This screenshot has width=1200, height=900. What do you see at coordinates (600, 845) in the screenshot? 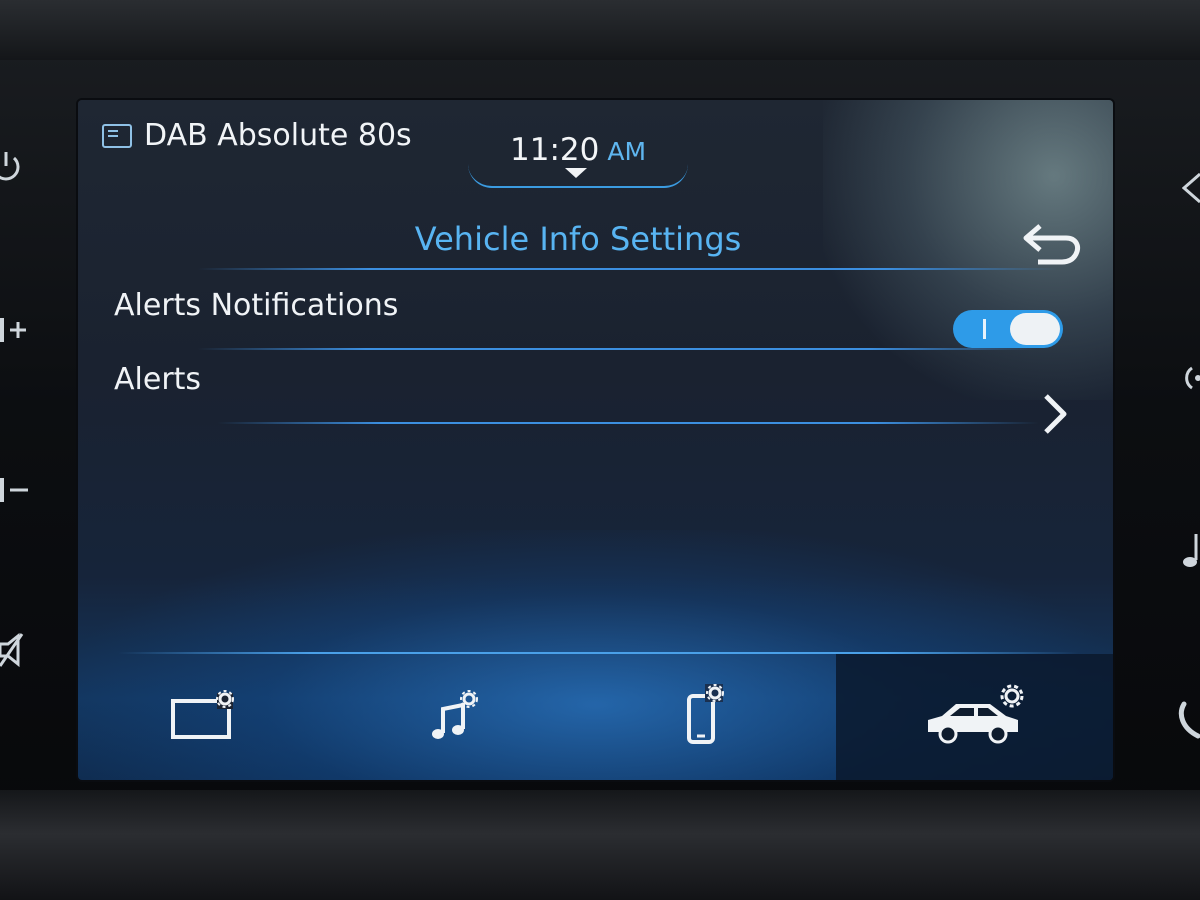
I see `bezel-bottom` at bounding box center [600, 845].